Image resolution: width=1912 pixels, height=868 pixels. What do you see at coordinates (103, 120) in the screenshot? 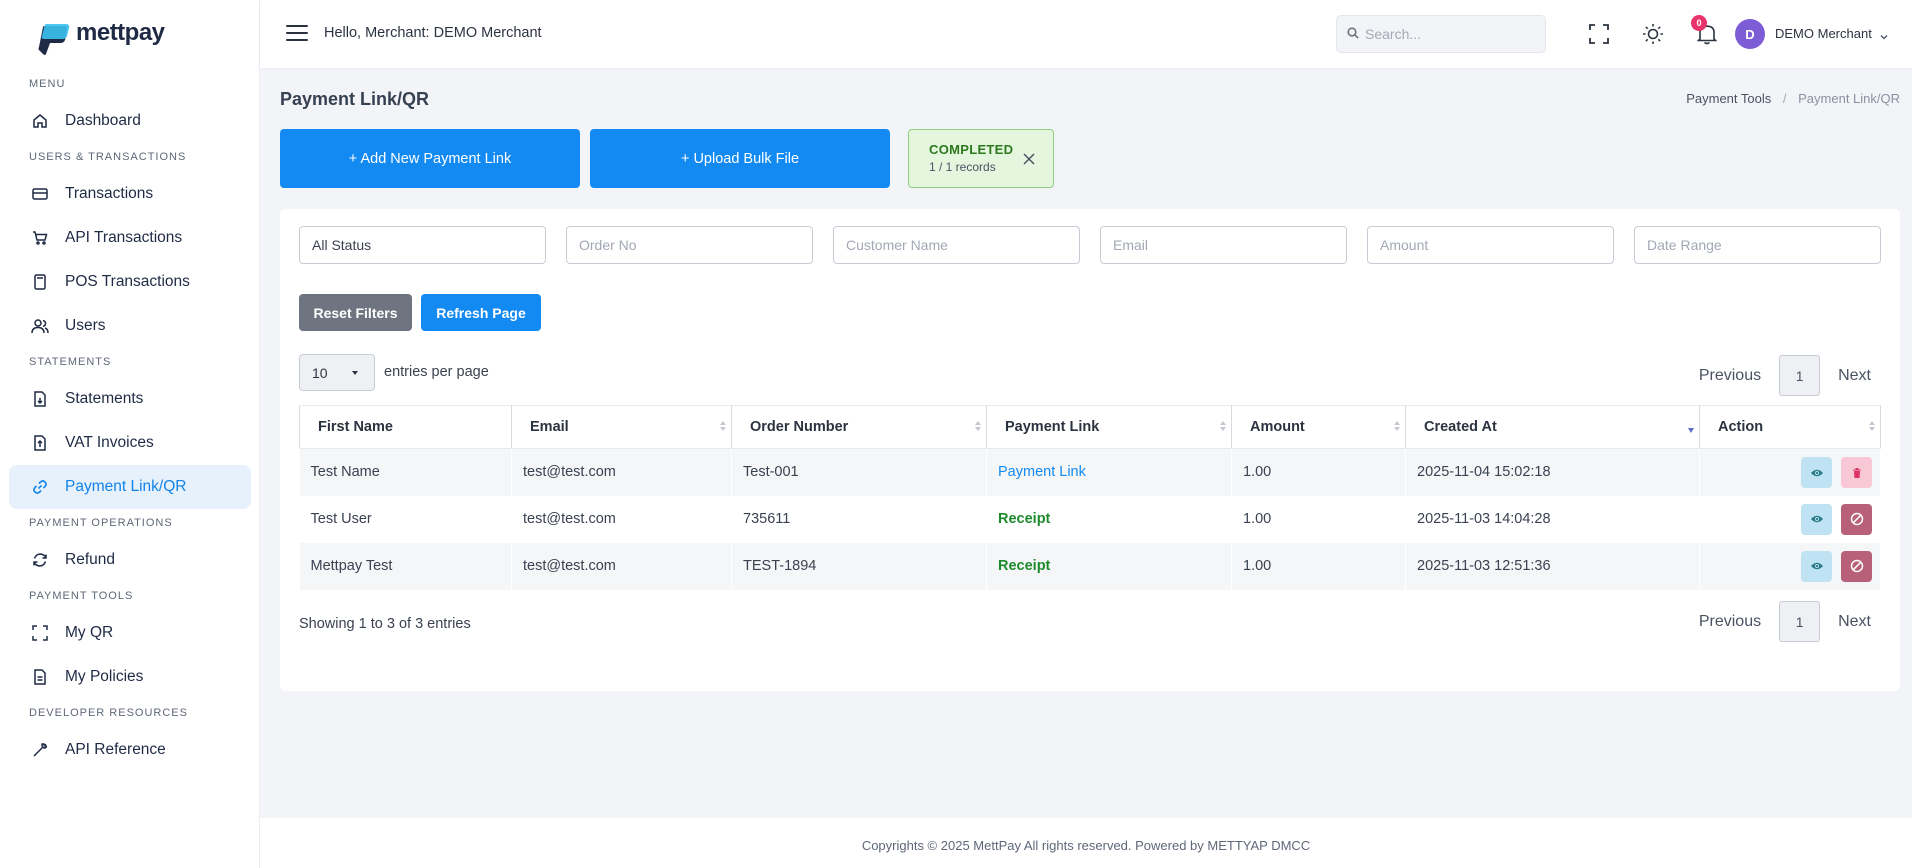
I see `sidebar-item-label: Dashboard` at bounding box center [103, 120].